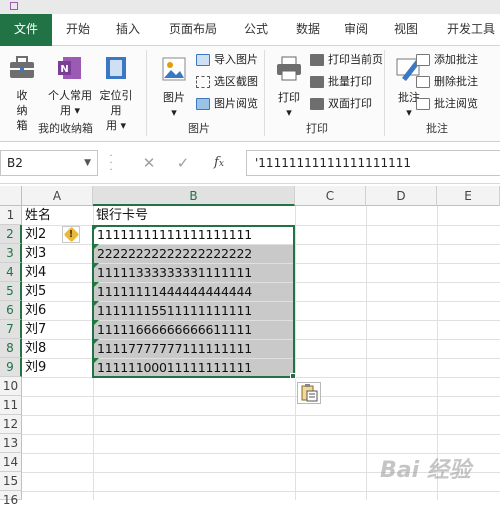 The width and height of the screenshot is (500, 509). What do you see at coordinates (219, 163) in the screenshot?
I see `insert-function-icon: fx` at bounding box center [219, 163].